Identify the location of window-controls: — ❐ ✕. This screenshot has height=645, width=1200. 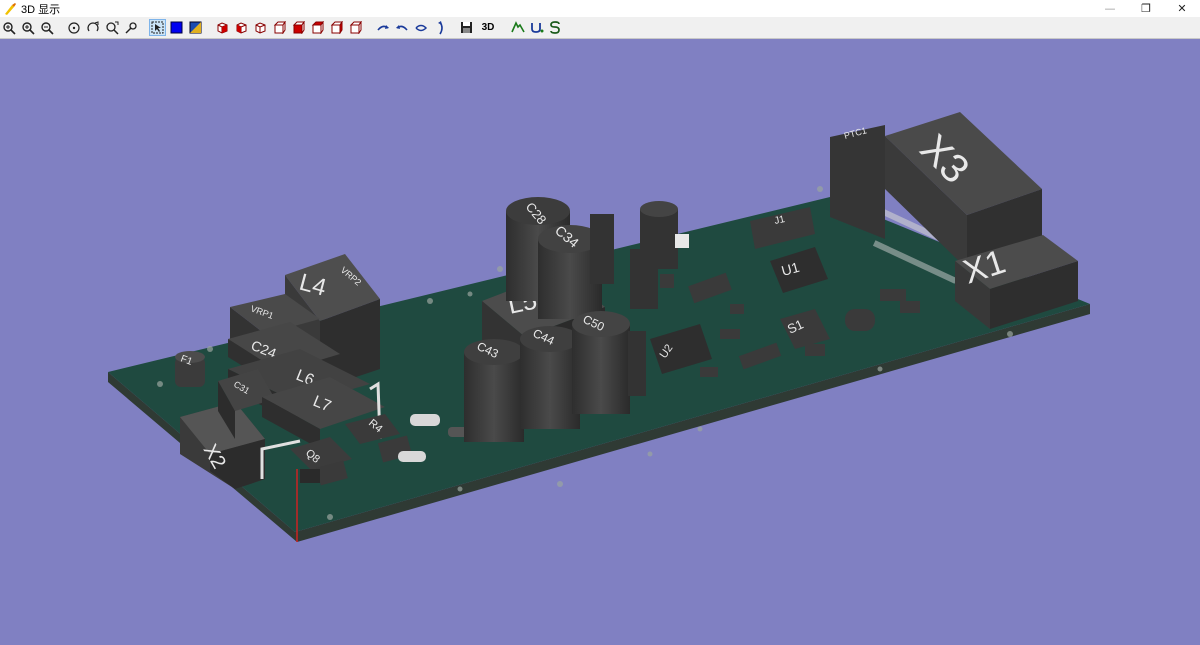
(1146, 8).